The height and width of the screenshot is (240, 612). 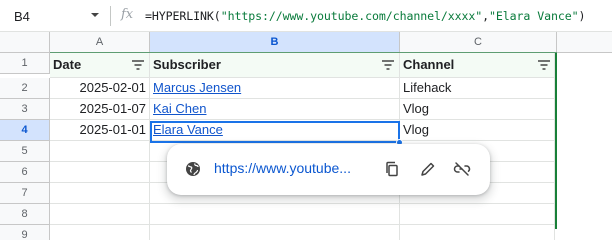 I want to click on unlink-icon, so click(x=462, y=169).